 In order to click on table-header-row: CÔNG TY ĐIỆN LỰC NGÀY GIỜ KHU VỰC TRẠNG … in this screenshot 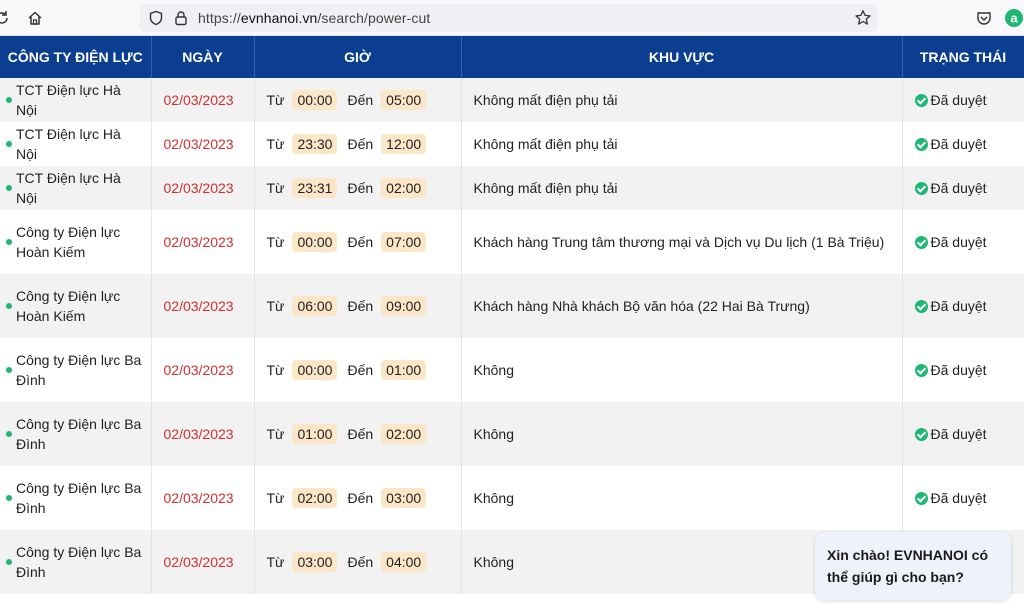, I will do `click(512, 57)`.